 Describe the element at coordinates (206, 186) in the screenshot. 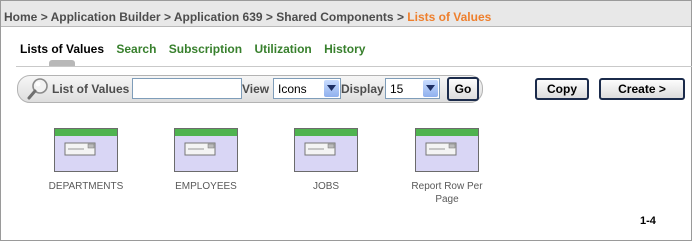

I see `lov-item-label: EMPLOYEES` at that location.